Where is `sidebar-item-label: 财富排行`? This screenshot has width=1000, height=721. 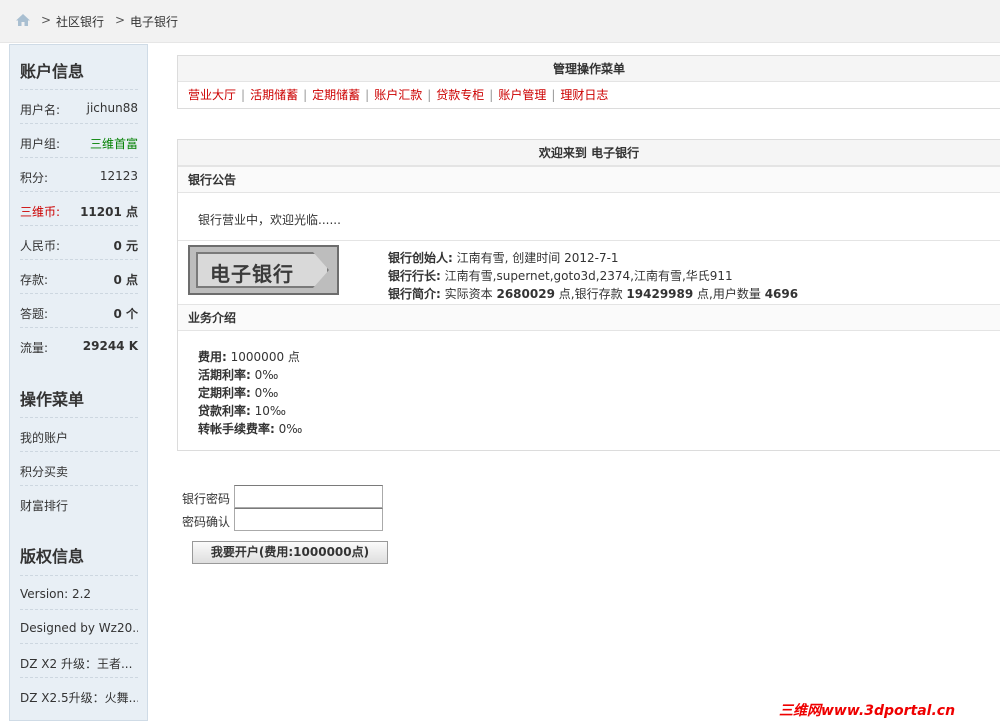
sidebar-item-label: 财富排行 is located at coordinates (44, 506).